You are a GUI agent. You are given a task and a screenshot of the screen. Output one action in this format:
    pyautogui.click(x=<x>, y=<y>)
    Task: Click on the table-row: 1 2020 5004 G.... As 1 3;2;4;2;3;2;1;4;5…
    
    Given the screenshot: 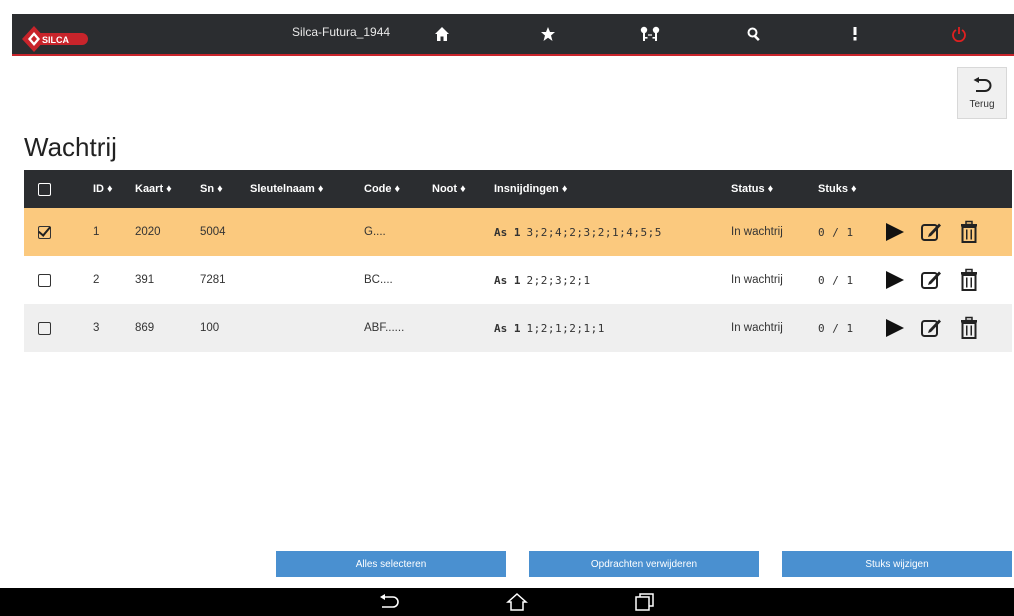 What is the action you would take?
    pyautogui.click(x=518, y=232)
    